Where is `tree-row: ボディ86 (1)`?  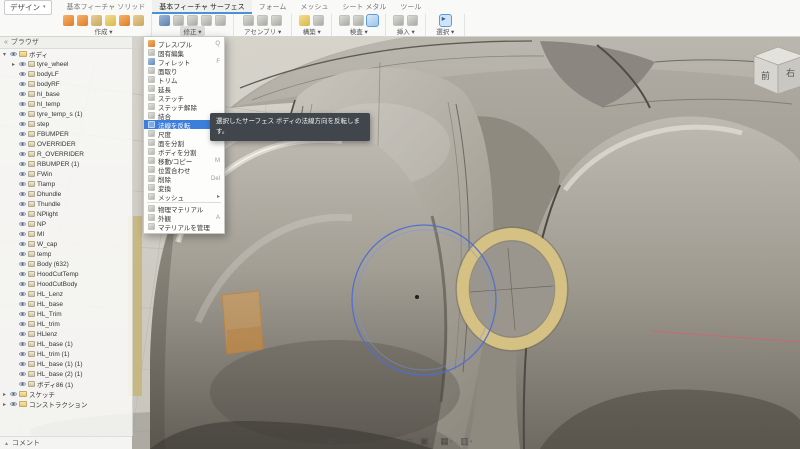
tree-row: ボディ86 (1) is located at coordinates (66, 384).